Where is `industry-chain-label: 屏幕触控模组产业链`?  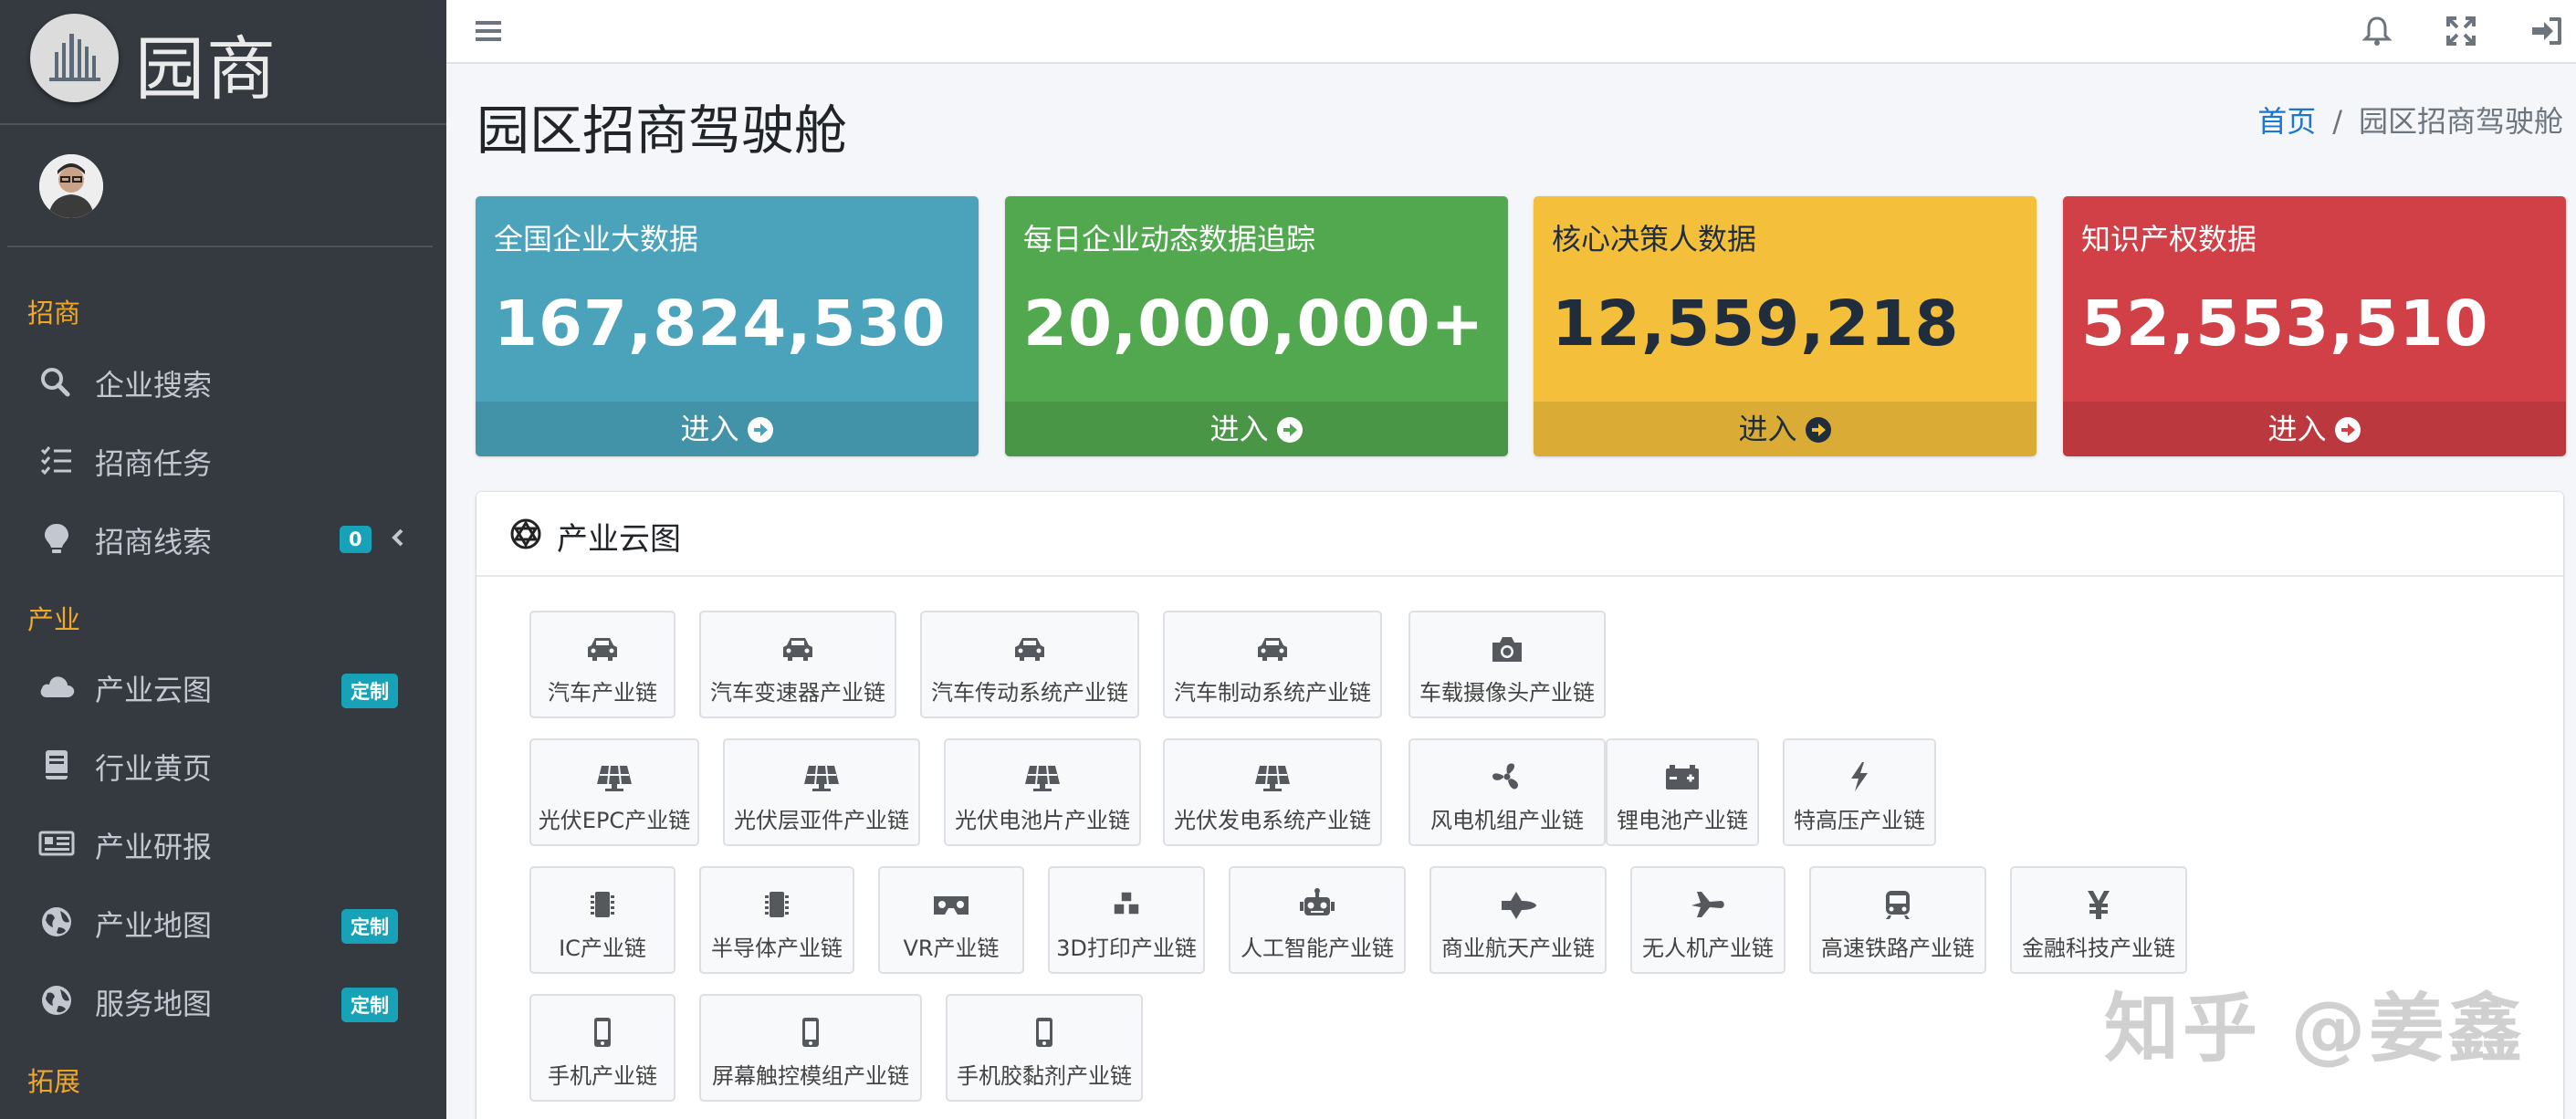 industry-chain-label: 屏幕触控模组产业链 is located at coordinates (810, 1076).